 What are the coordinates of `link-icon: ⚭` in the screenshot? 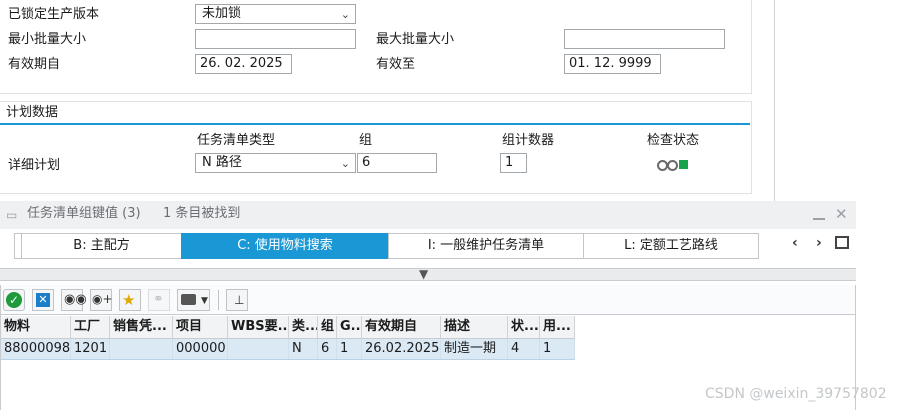 It's located at (159, 300).